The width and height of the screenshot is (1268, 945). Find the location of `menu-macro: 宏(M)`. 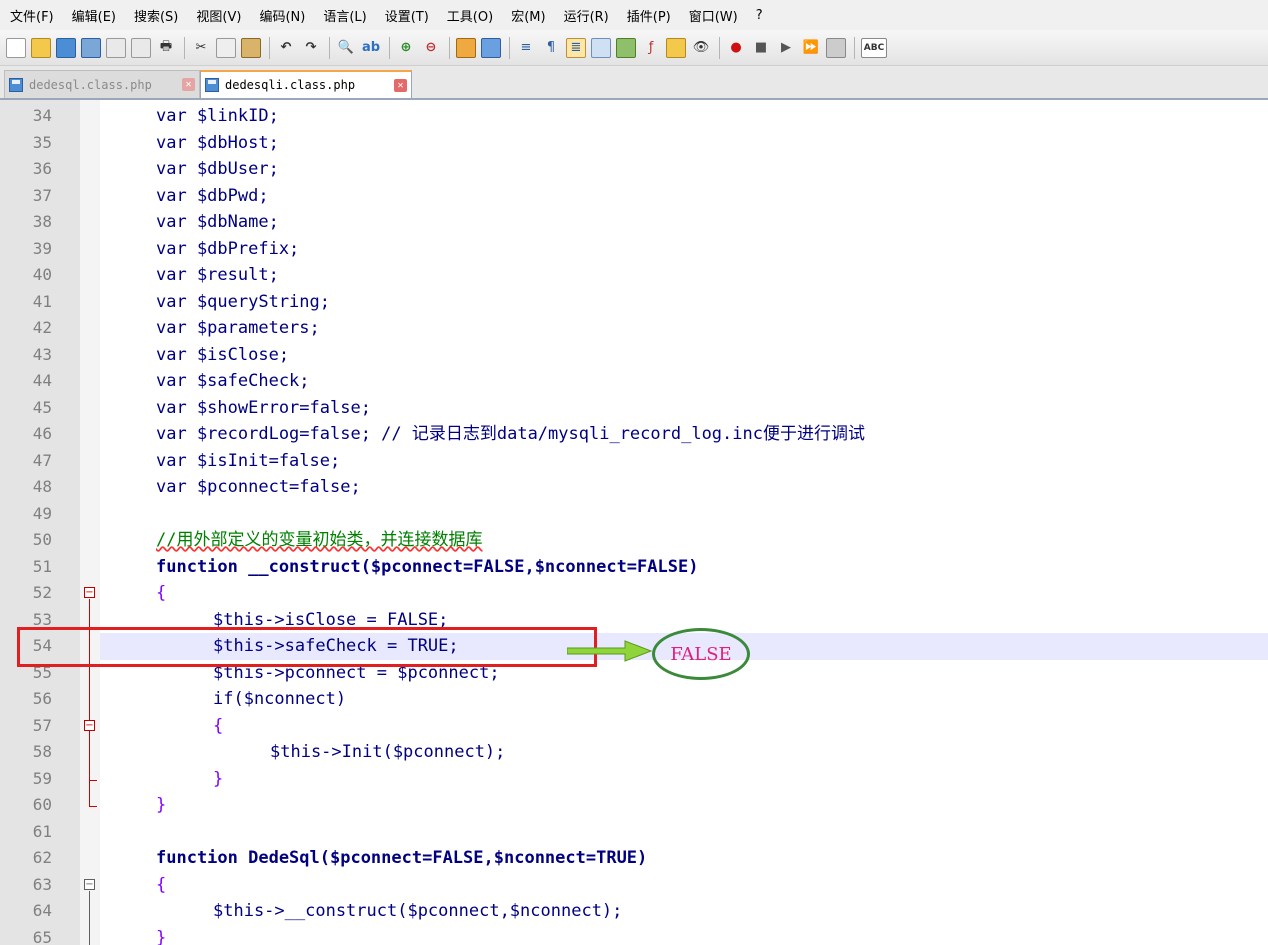

menu-macro: 宏(M) is located at coordinates (528, 15).